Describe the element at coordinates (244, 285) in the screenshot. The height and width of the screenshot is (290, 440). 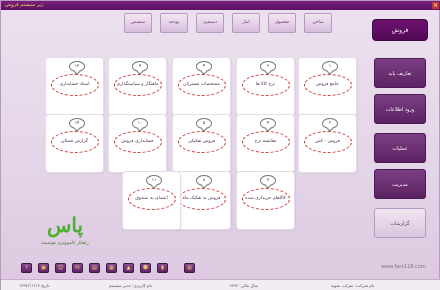
I see `status-fiscal-year: سال مالی: ۱۳۹۶` at that location.